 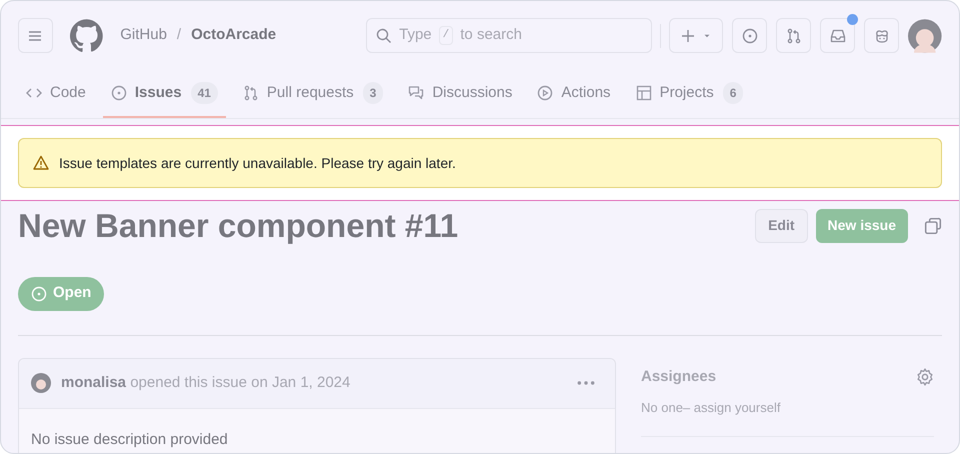 What do you see at coordinates (862, 225) in the screenshot?
I see `new-issue-button: New issue` at bounding box center [862, 225].